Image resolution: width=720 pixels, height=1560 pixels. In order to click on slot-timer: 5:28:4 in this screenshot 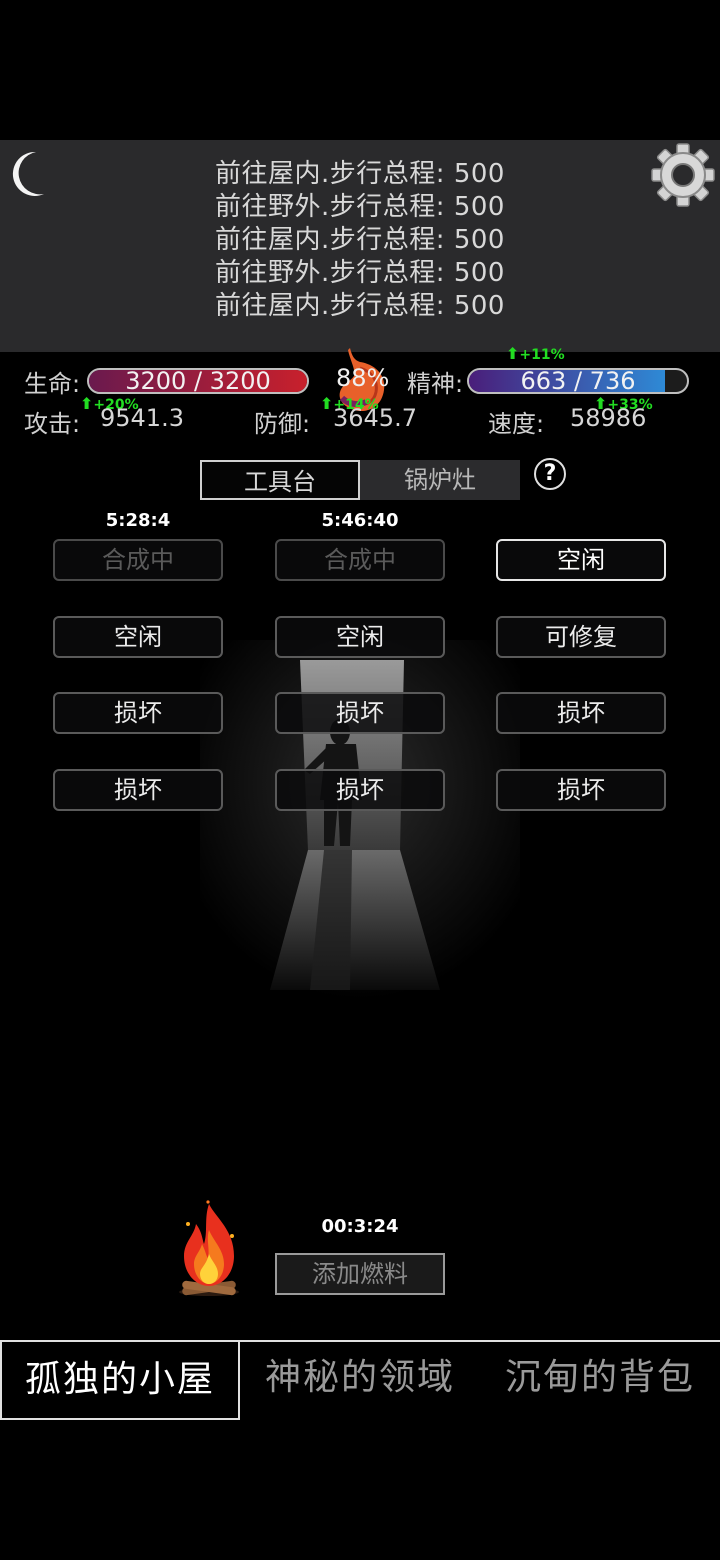, I will do `click(138, 520)`.